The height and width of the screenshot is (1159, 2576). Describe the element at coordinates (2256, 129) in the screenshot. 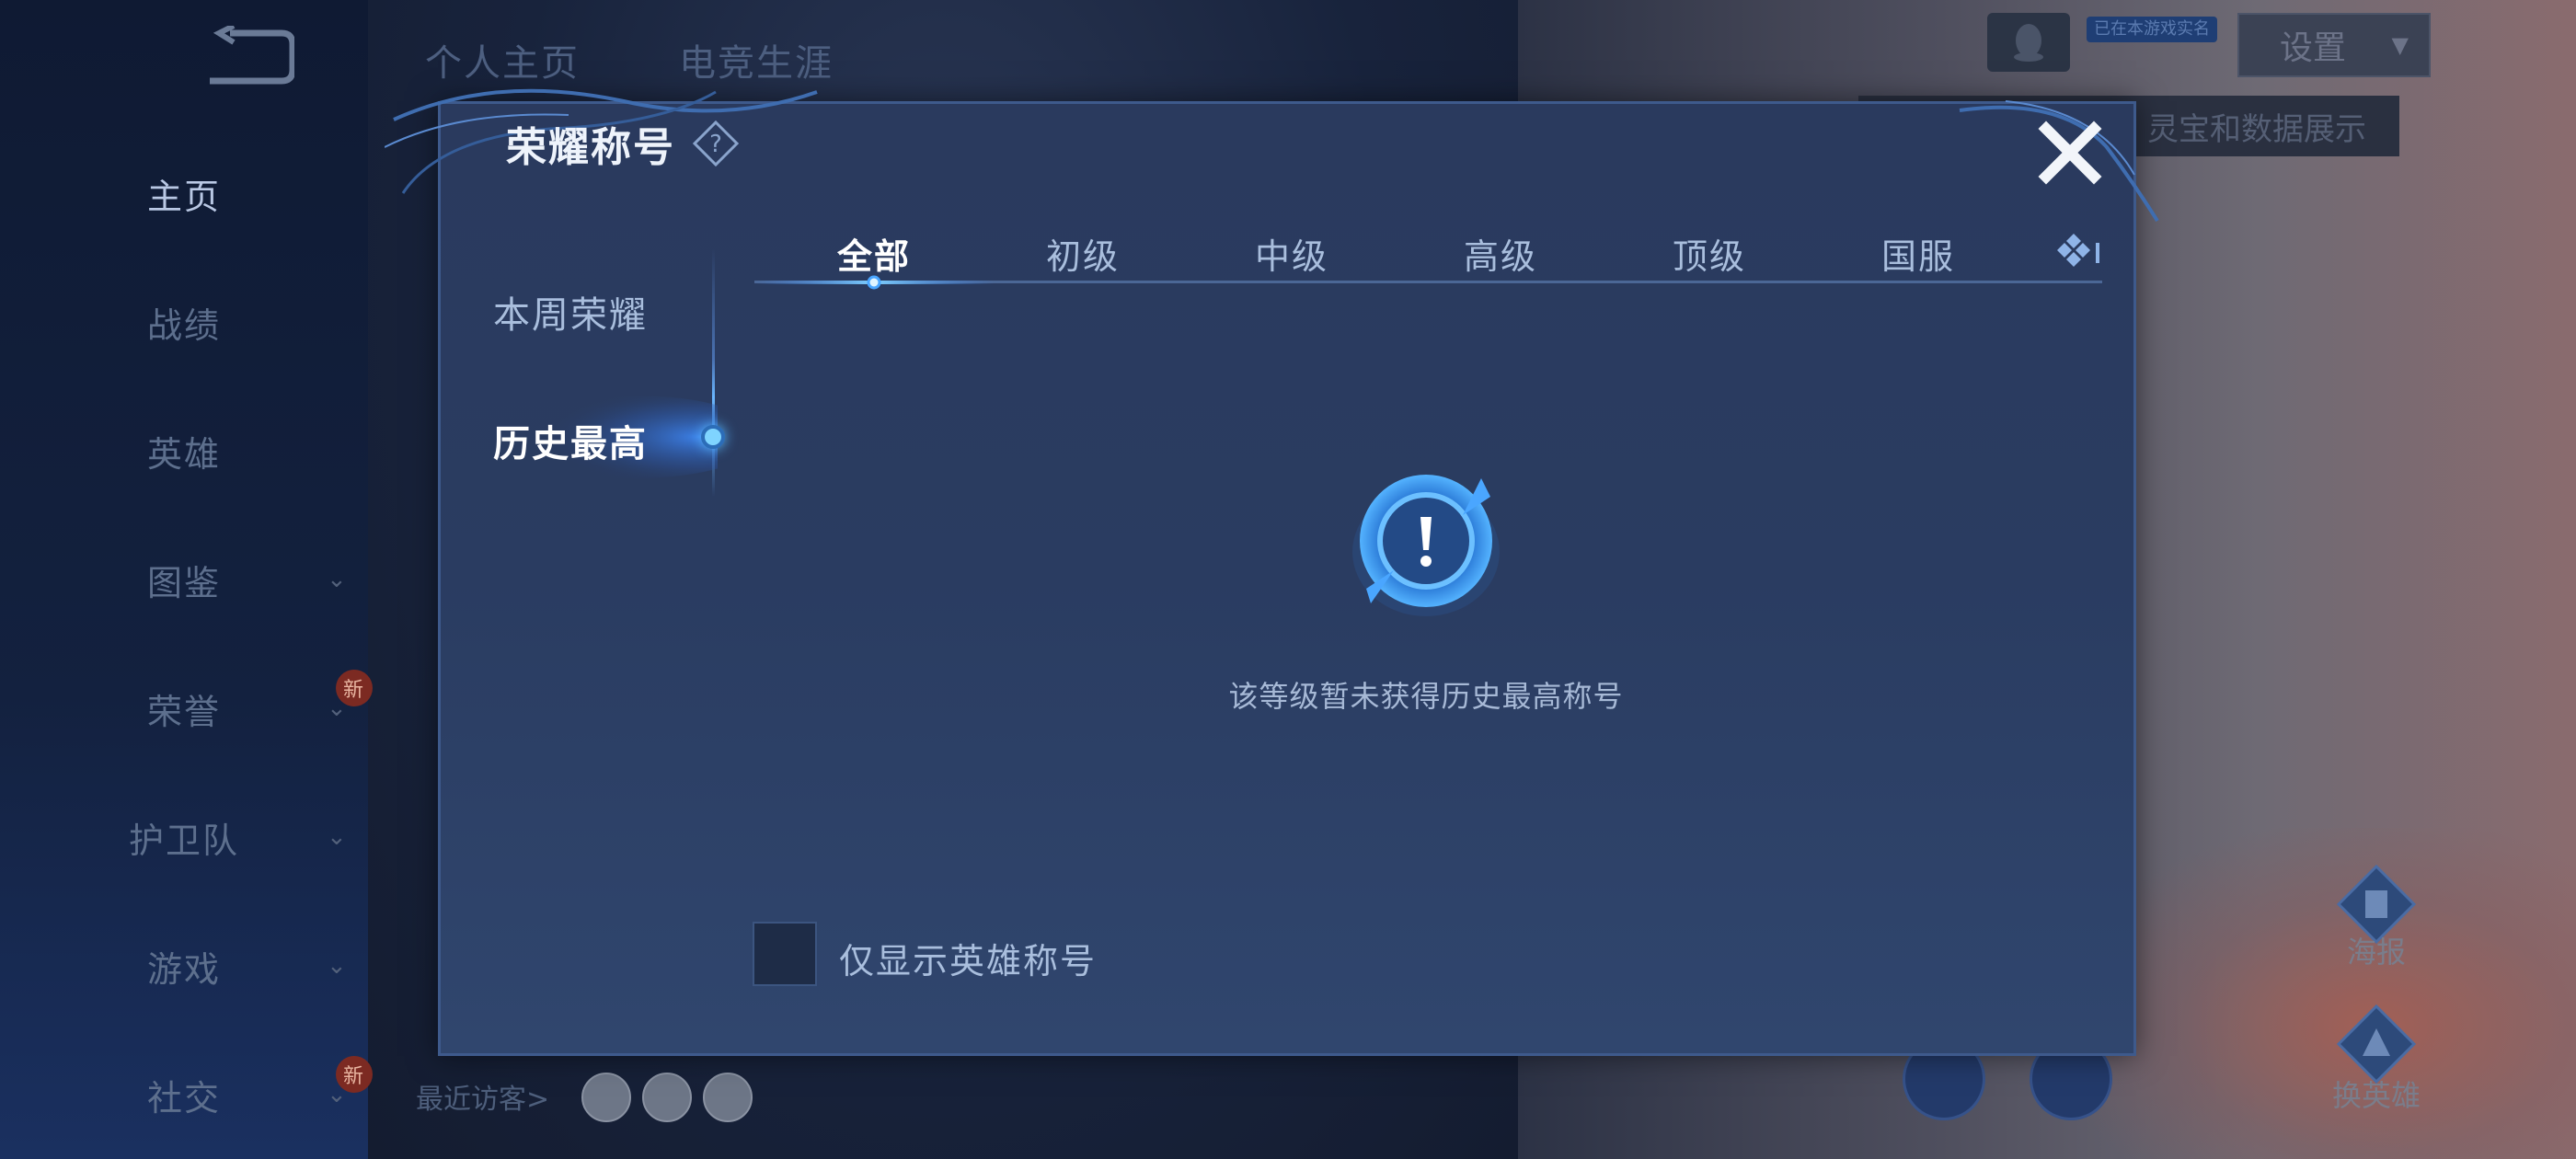

I see `tooltip-text: 灵宝和数据展示` at that location.